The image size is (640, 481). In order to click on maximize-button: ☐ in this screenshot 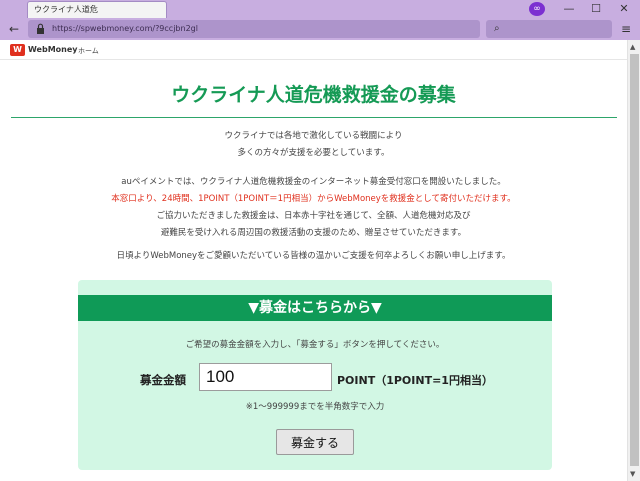, I will do `click(596, 9)`.